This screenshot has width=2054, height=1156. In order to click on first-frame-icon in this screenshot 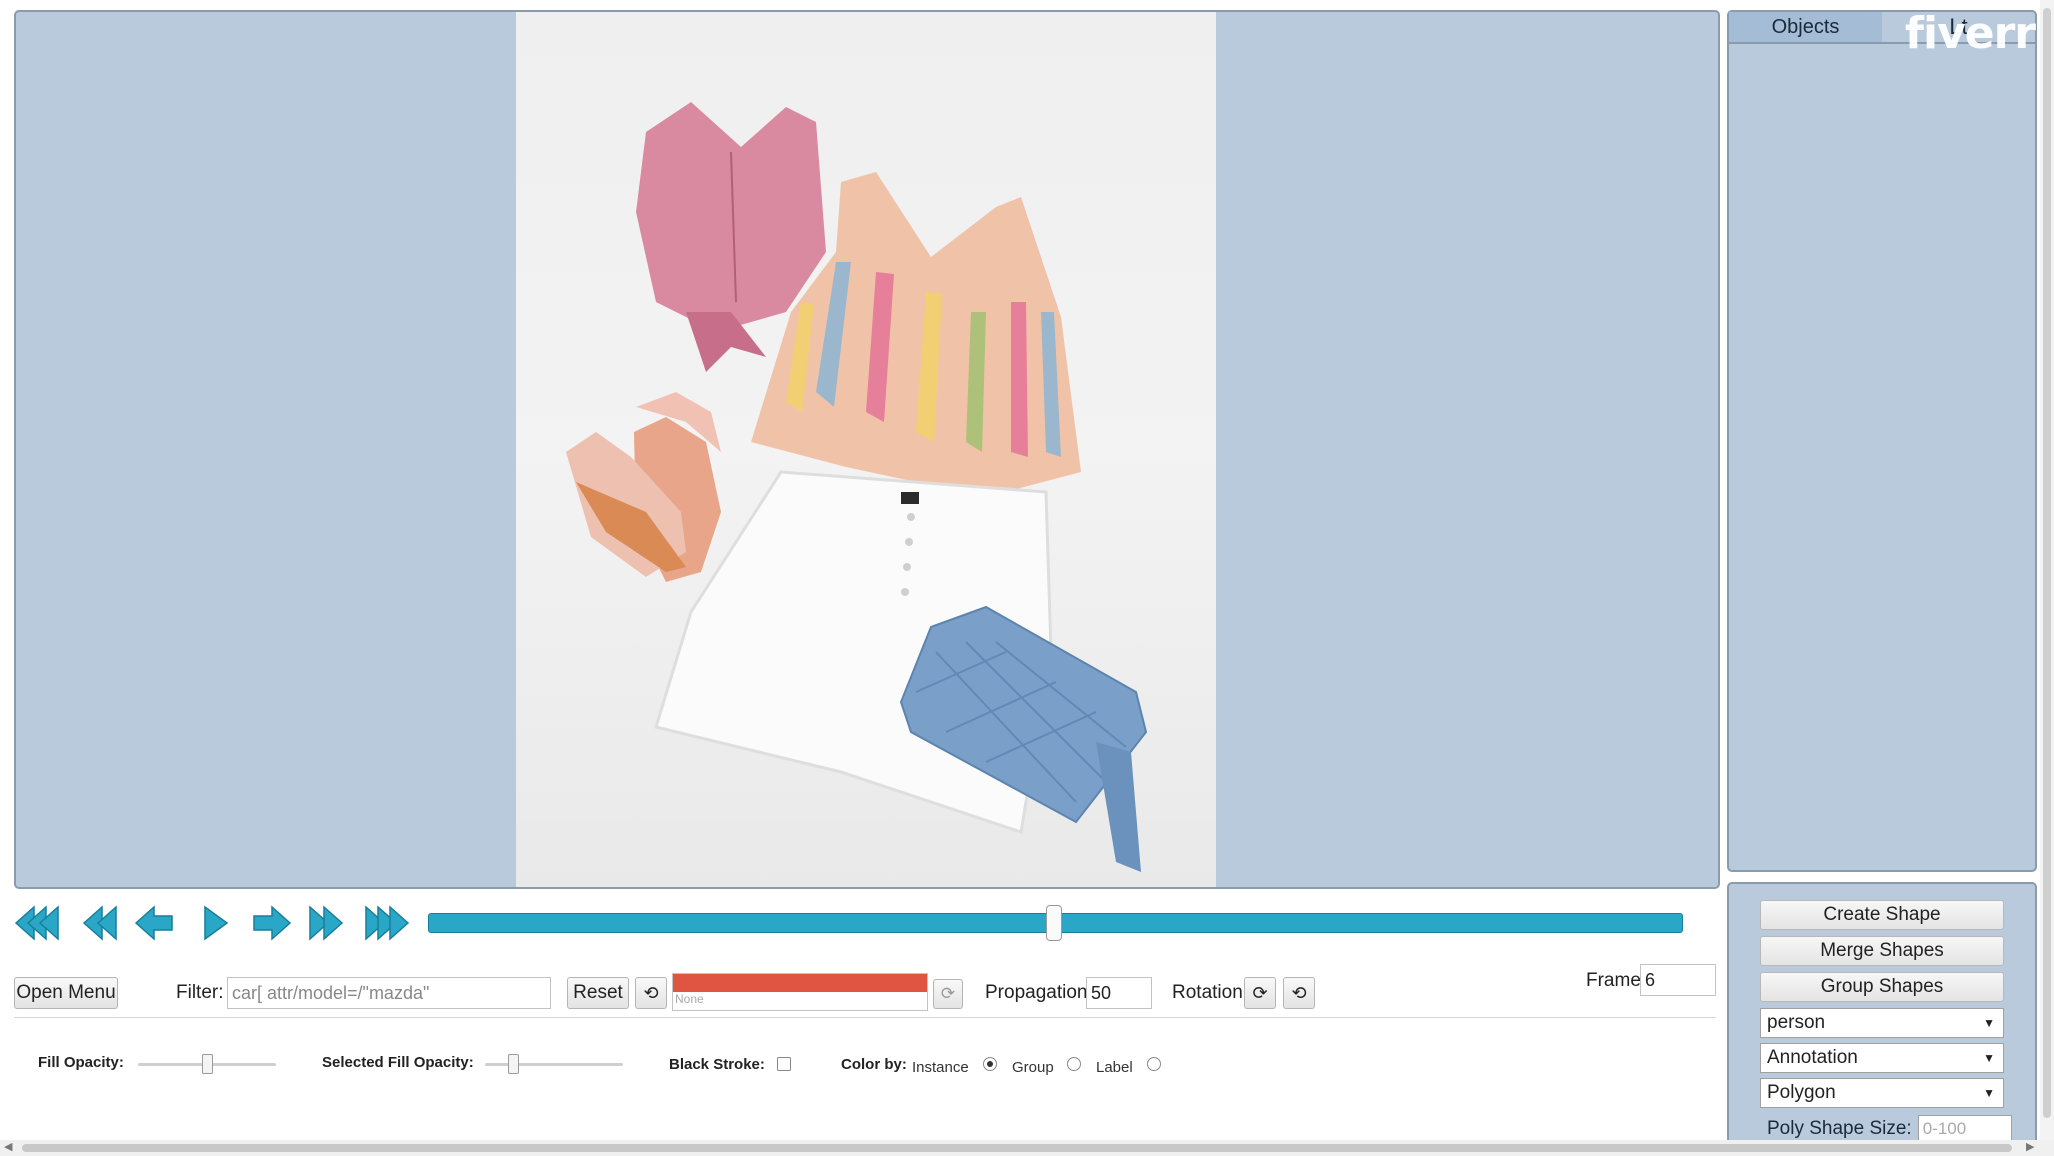, I will do `click(36, 923)`.